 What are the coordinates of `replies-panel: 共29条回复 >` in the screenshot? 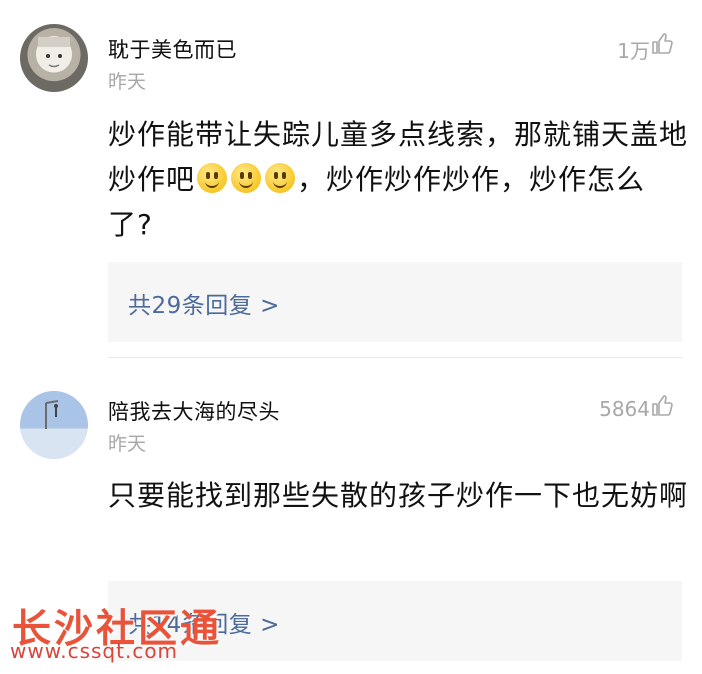 It's located at (395, 302).